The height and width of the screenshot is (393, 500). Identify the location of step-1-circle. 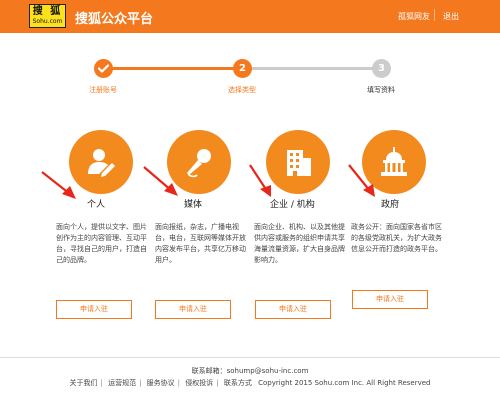
(103, 68).